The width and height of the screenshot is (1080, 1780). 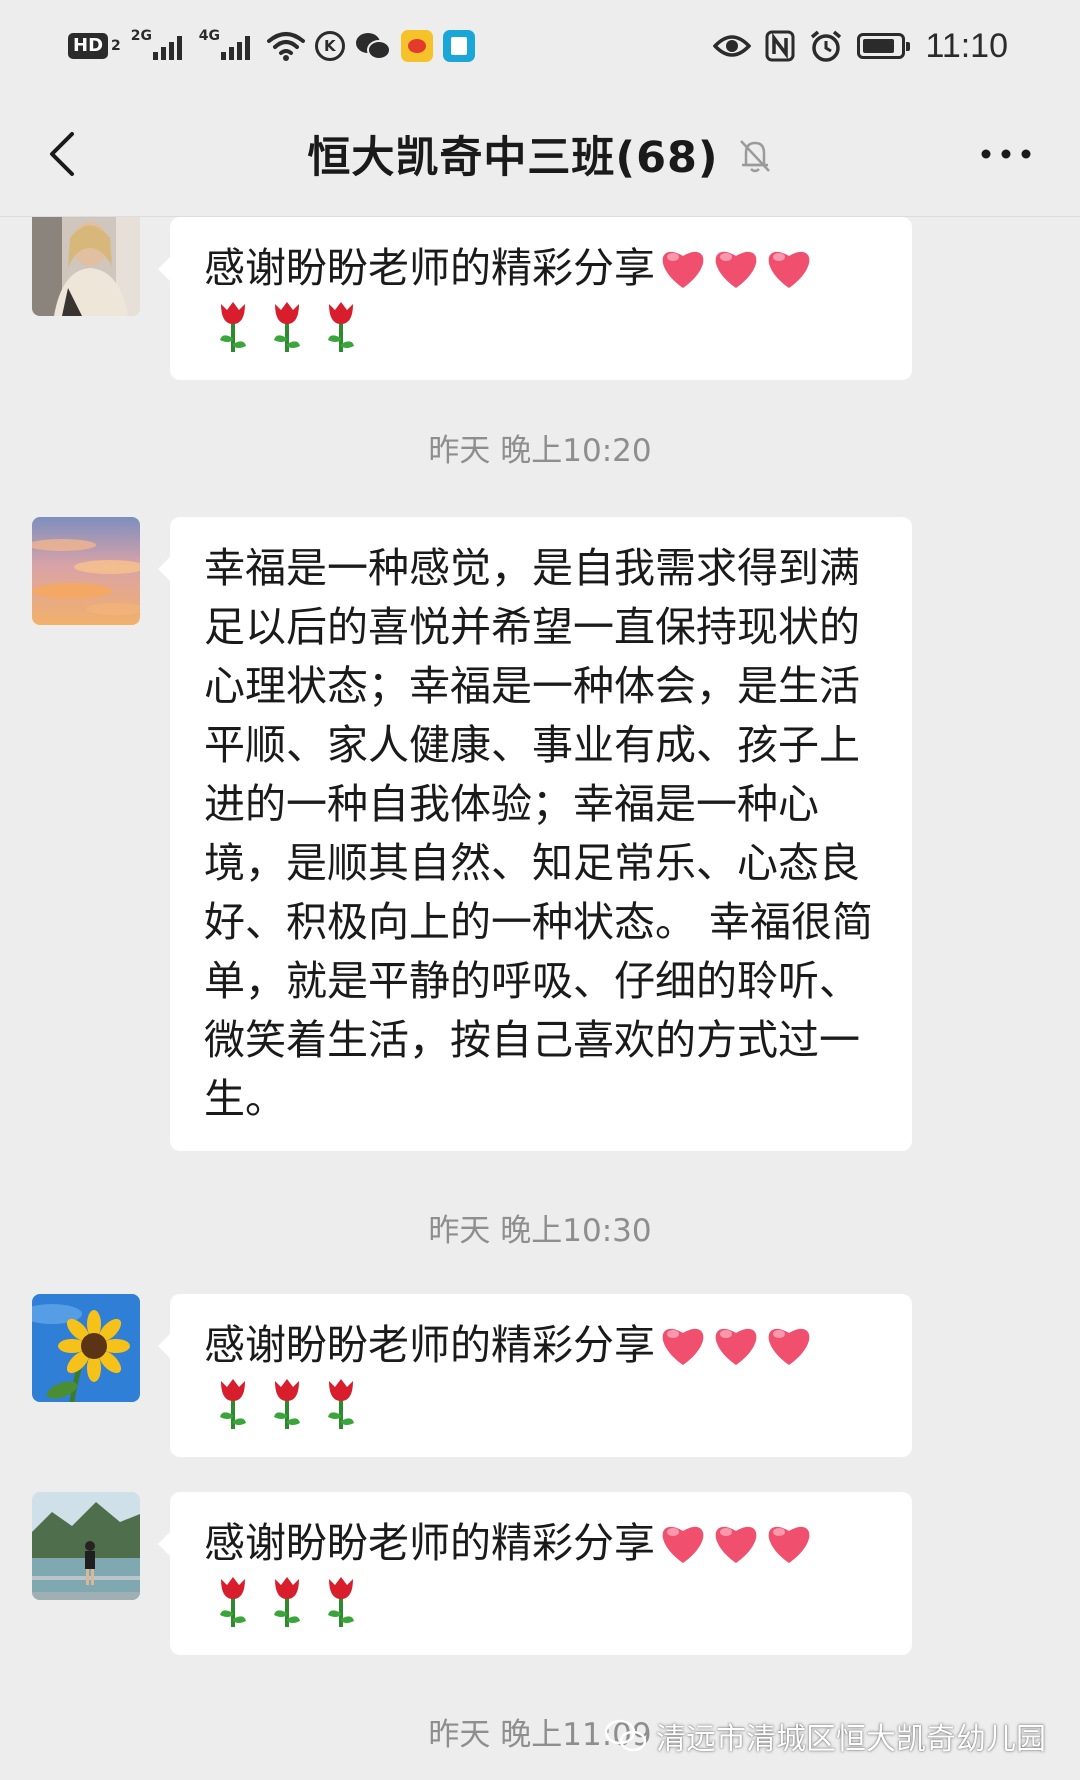 I want to click on wechat-icon, so click(x=373, y=46).